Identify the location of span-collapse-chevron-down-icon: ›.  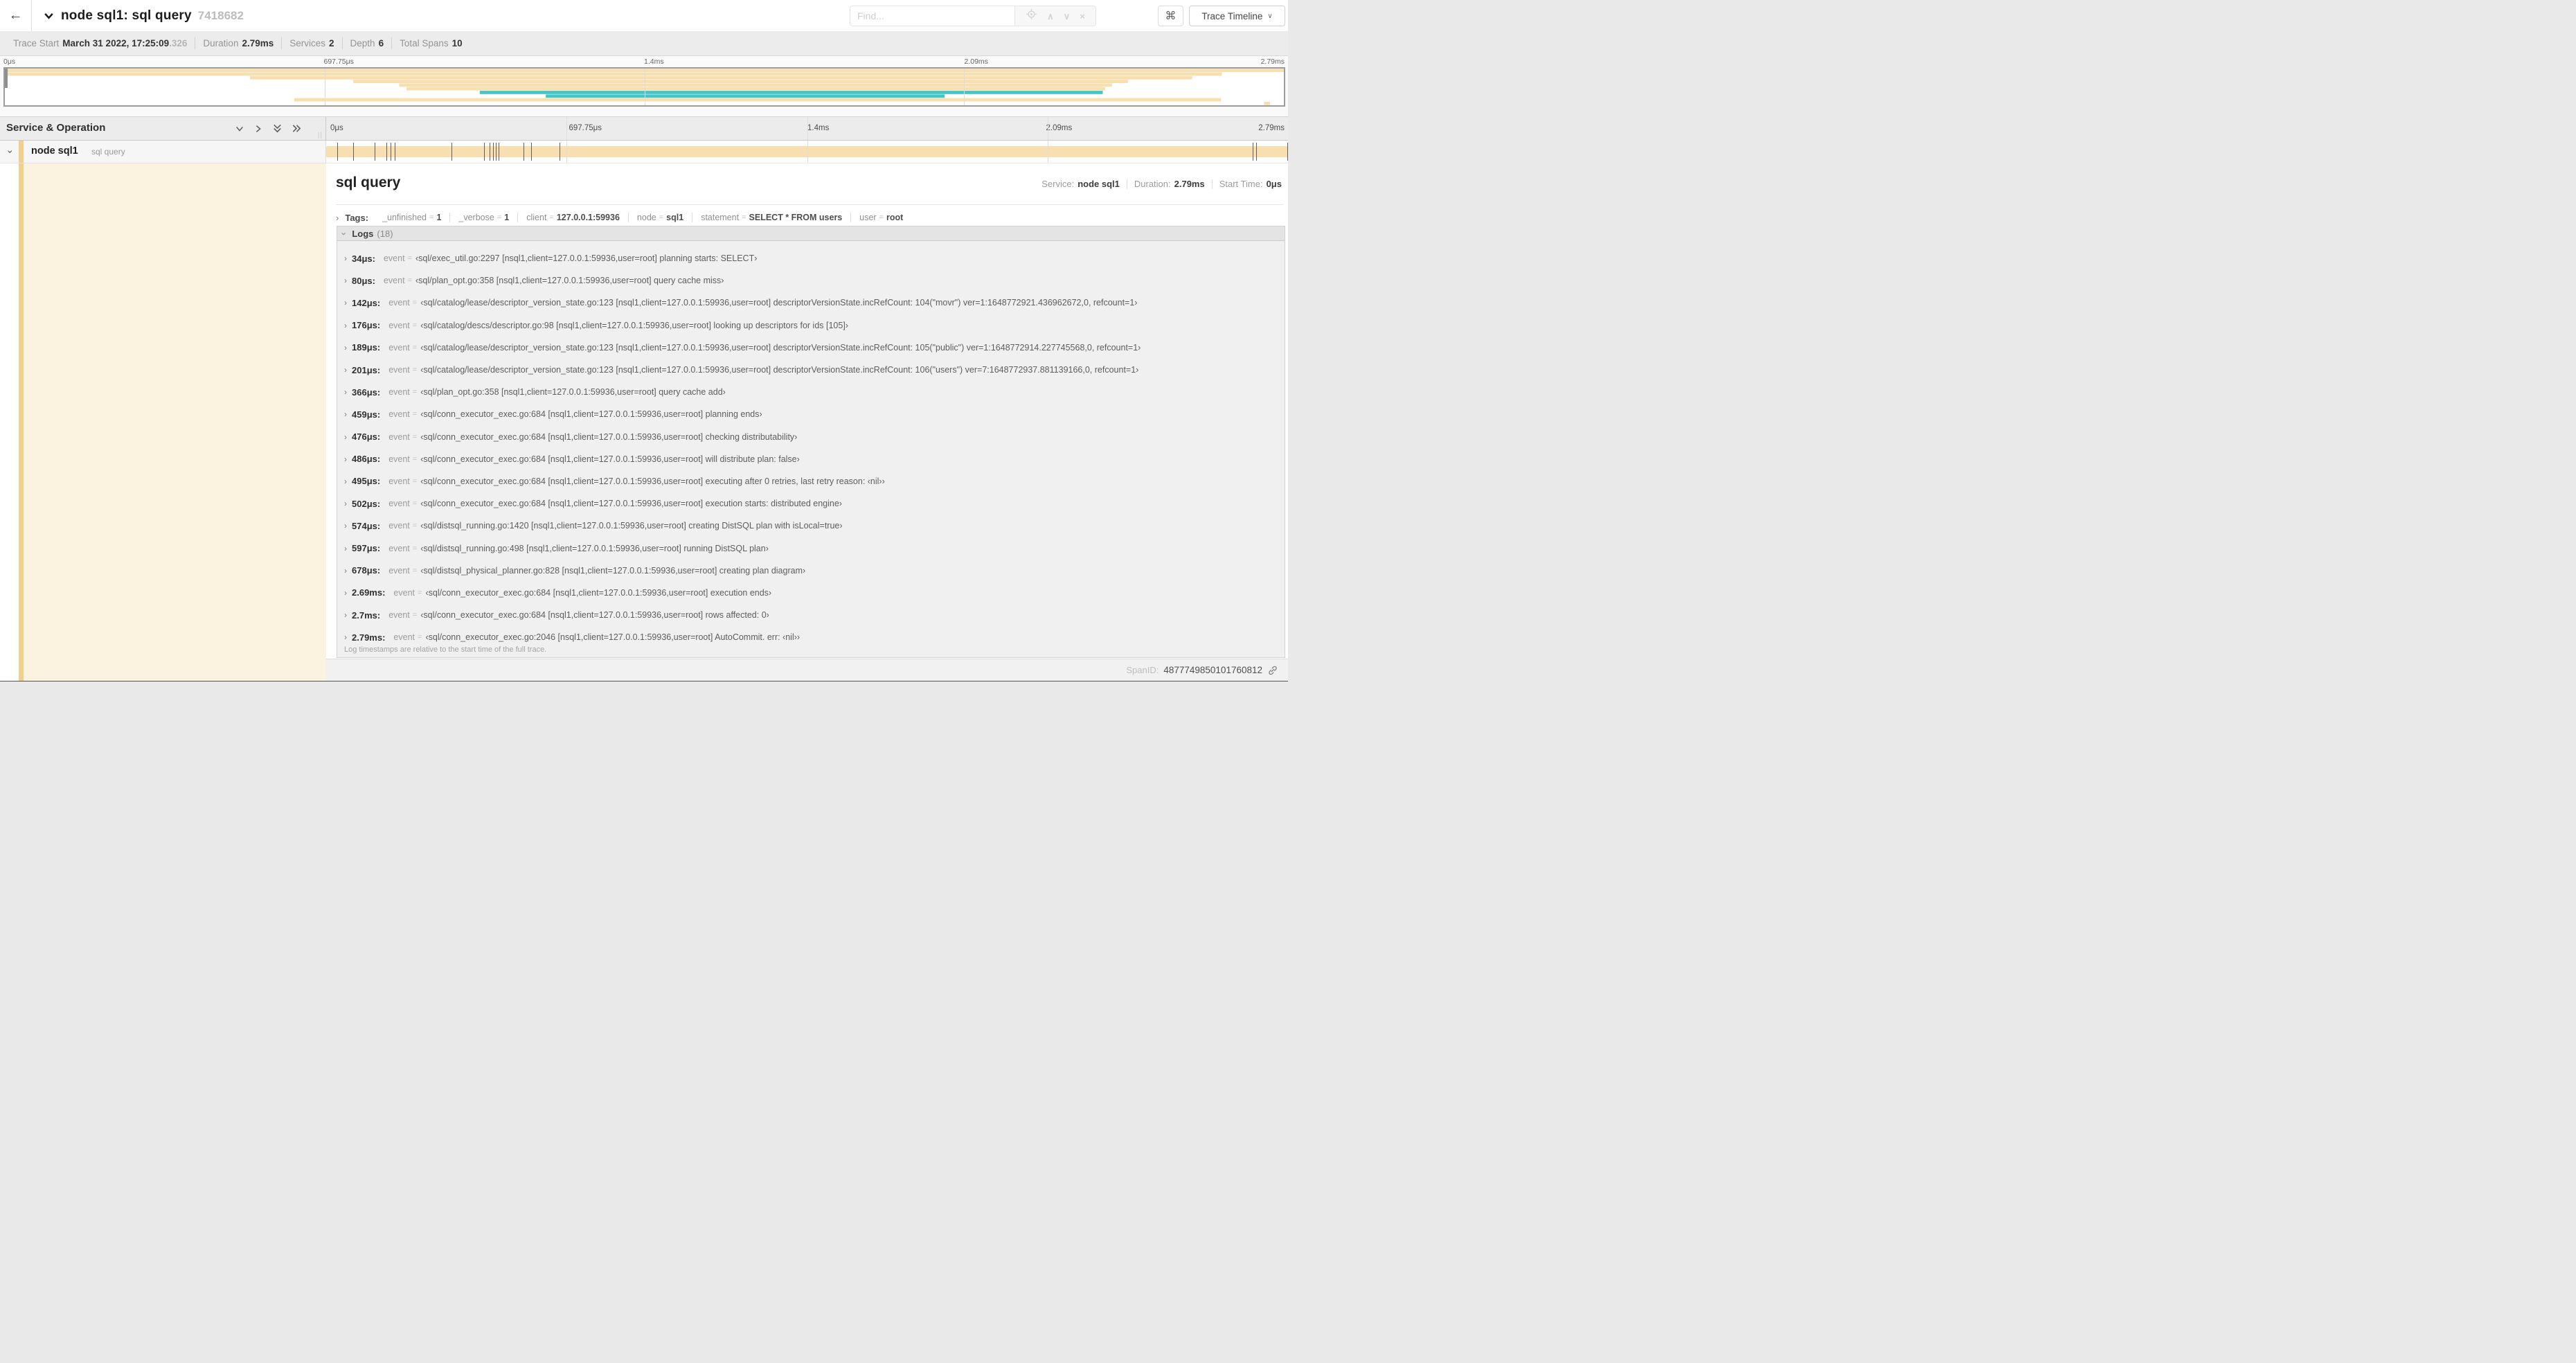
(10, 152).